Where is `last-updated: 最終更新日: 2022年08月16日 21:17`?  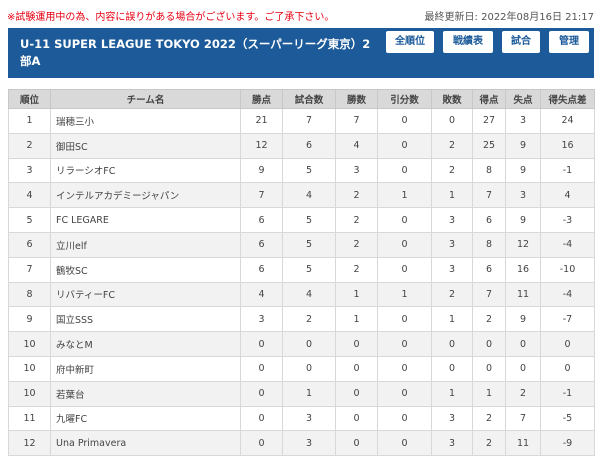
last-updated: 最終更新日: 2022年08月16日 21:17 is located at coordinates (509, 17).